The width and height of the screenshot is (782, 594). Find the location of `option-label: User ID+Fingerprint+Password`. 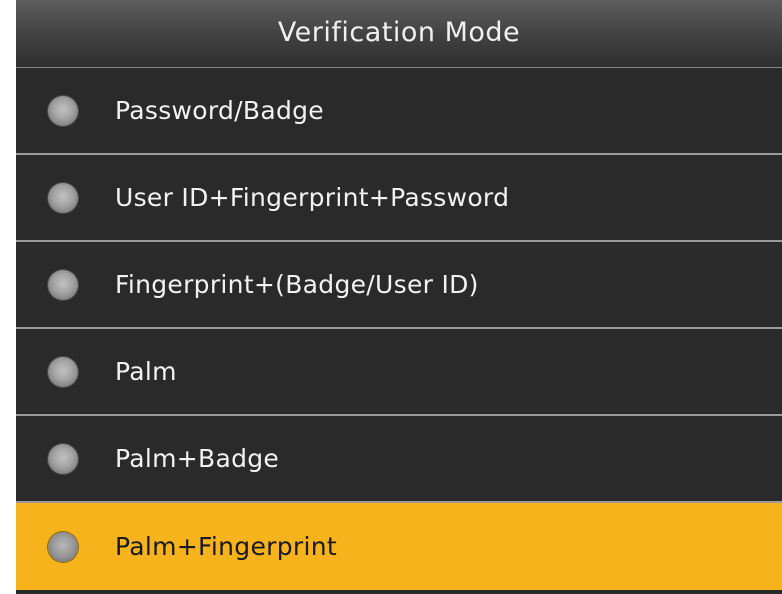

option-label: User ID+Fingerprint+Password is located at coordinates (312, 197).